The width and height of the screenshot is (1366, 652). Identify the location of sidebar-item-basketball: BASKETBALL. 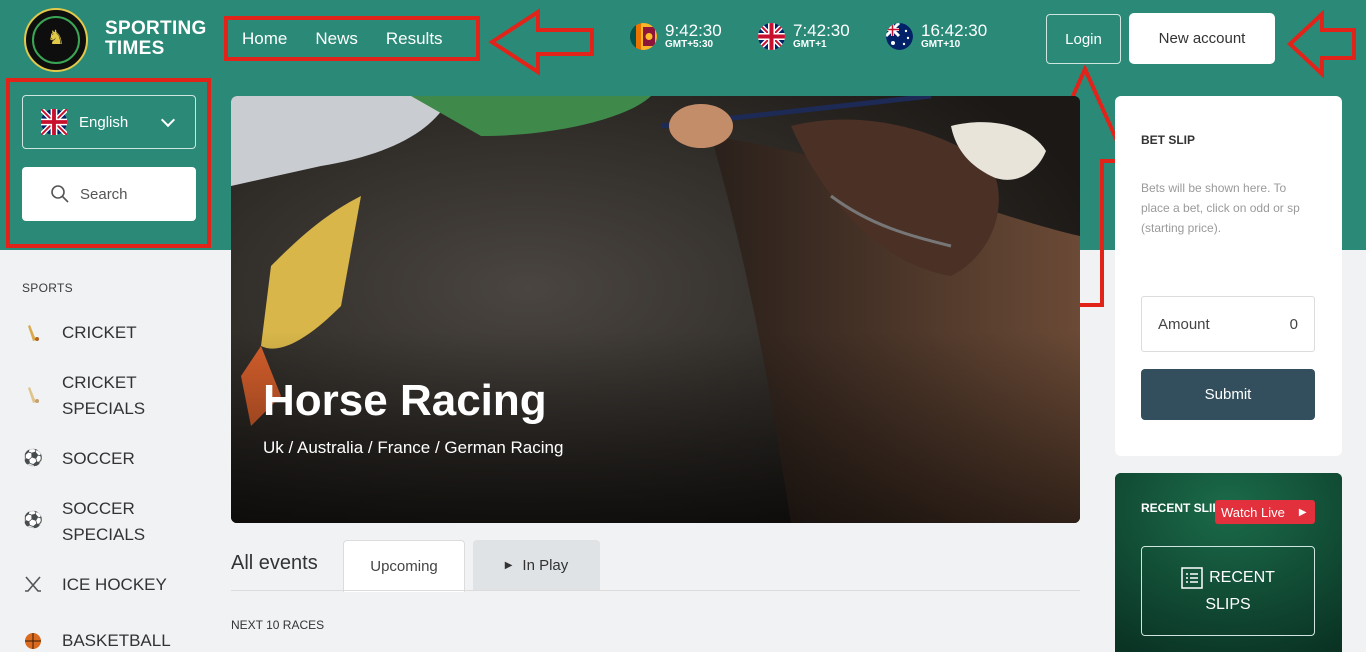
(96, 640).